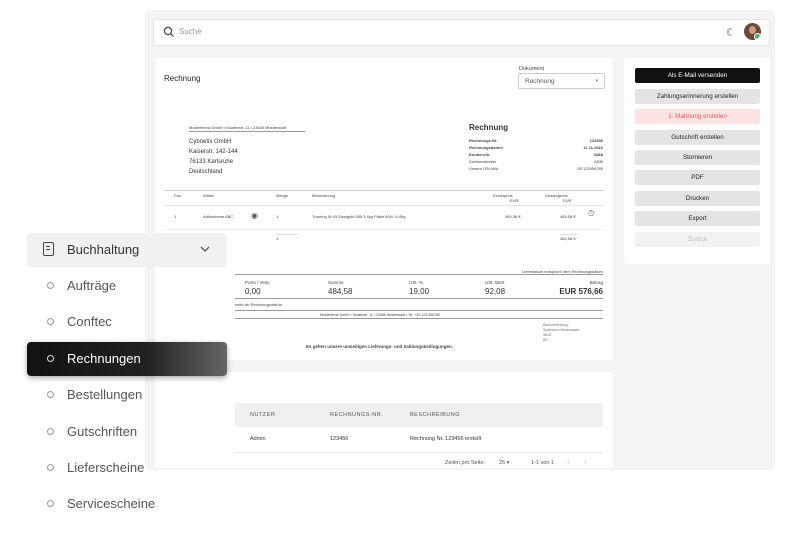 The width and height of the screenshot is (800, 543). I want to click on recipient-line: Deutschland, so click(206, 172).